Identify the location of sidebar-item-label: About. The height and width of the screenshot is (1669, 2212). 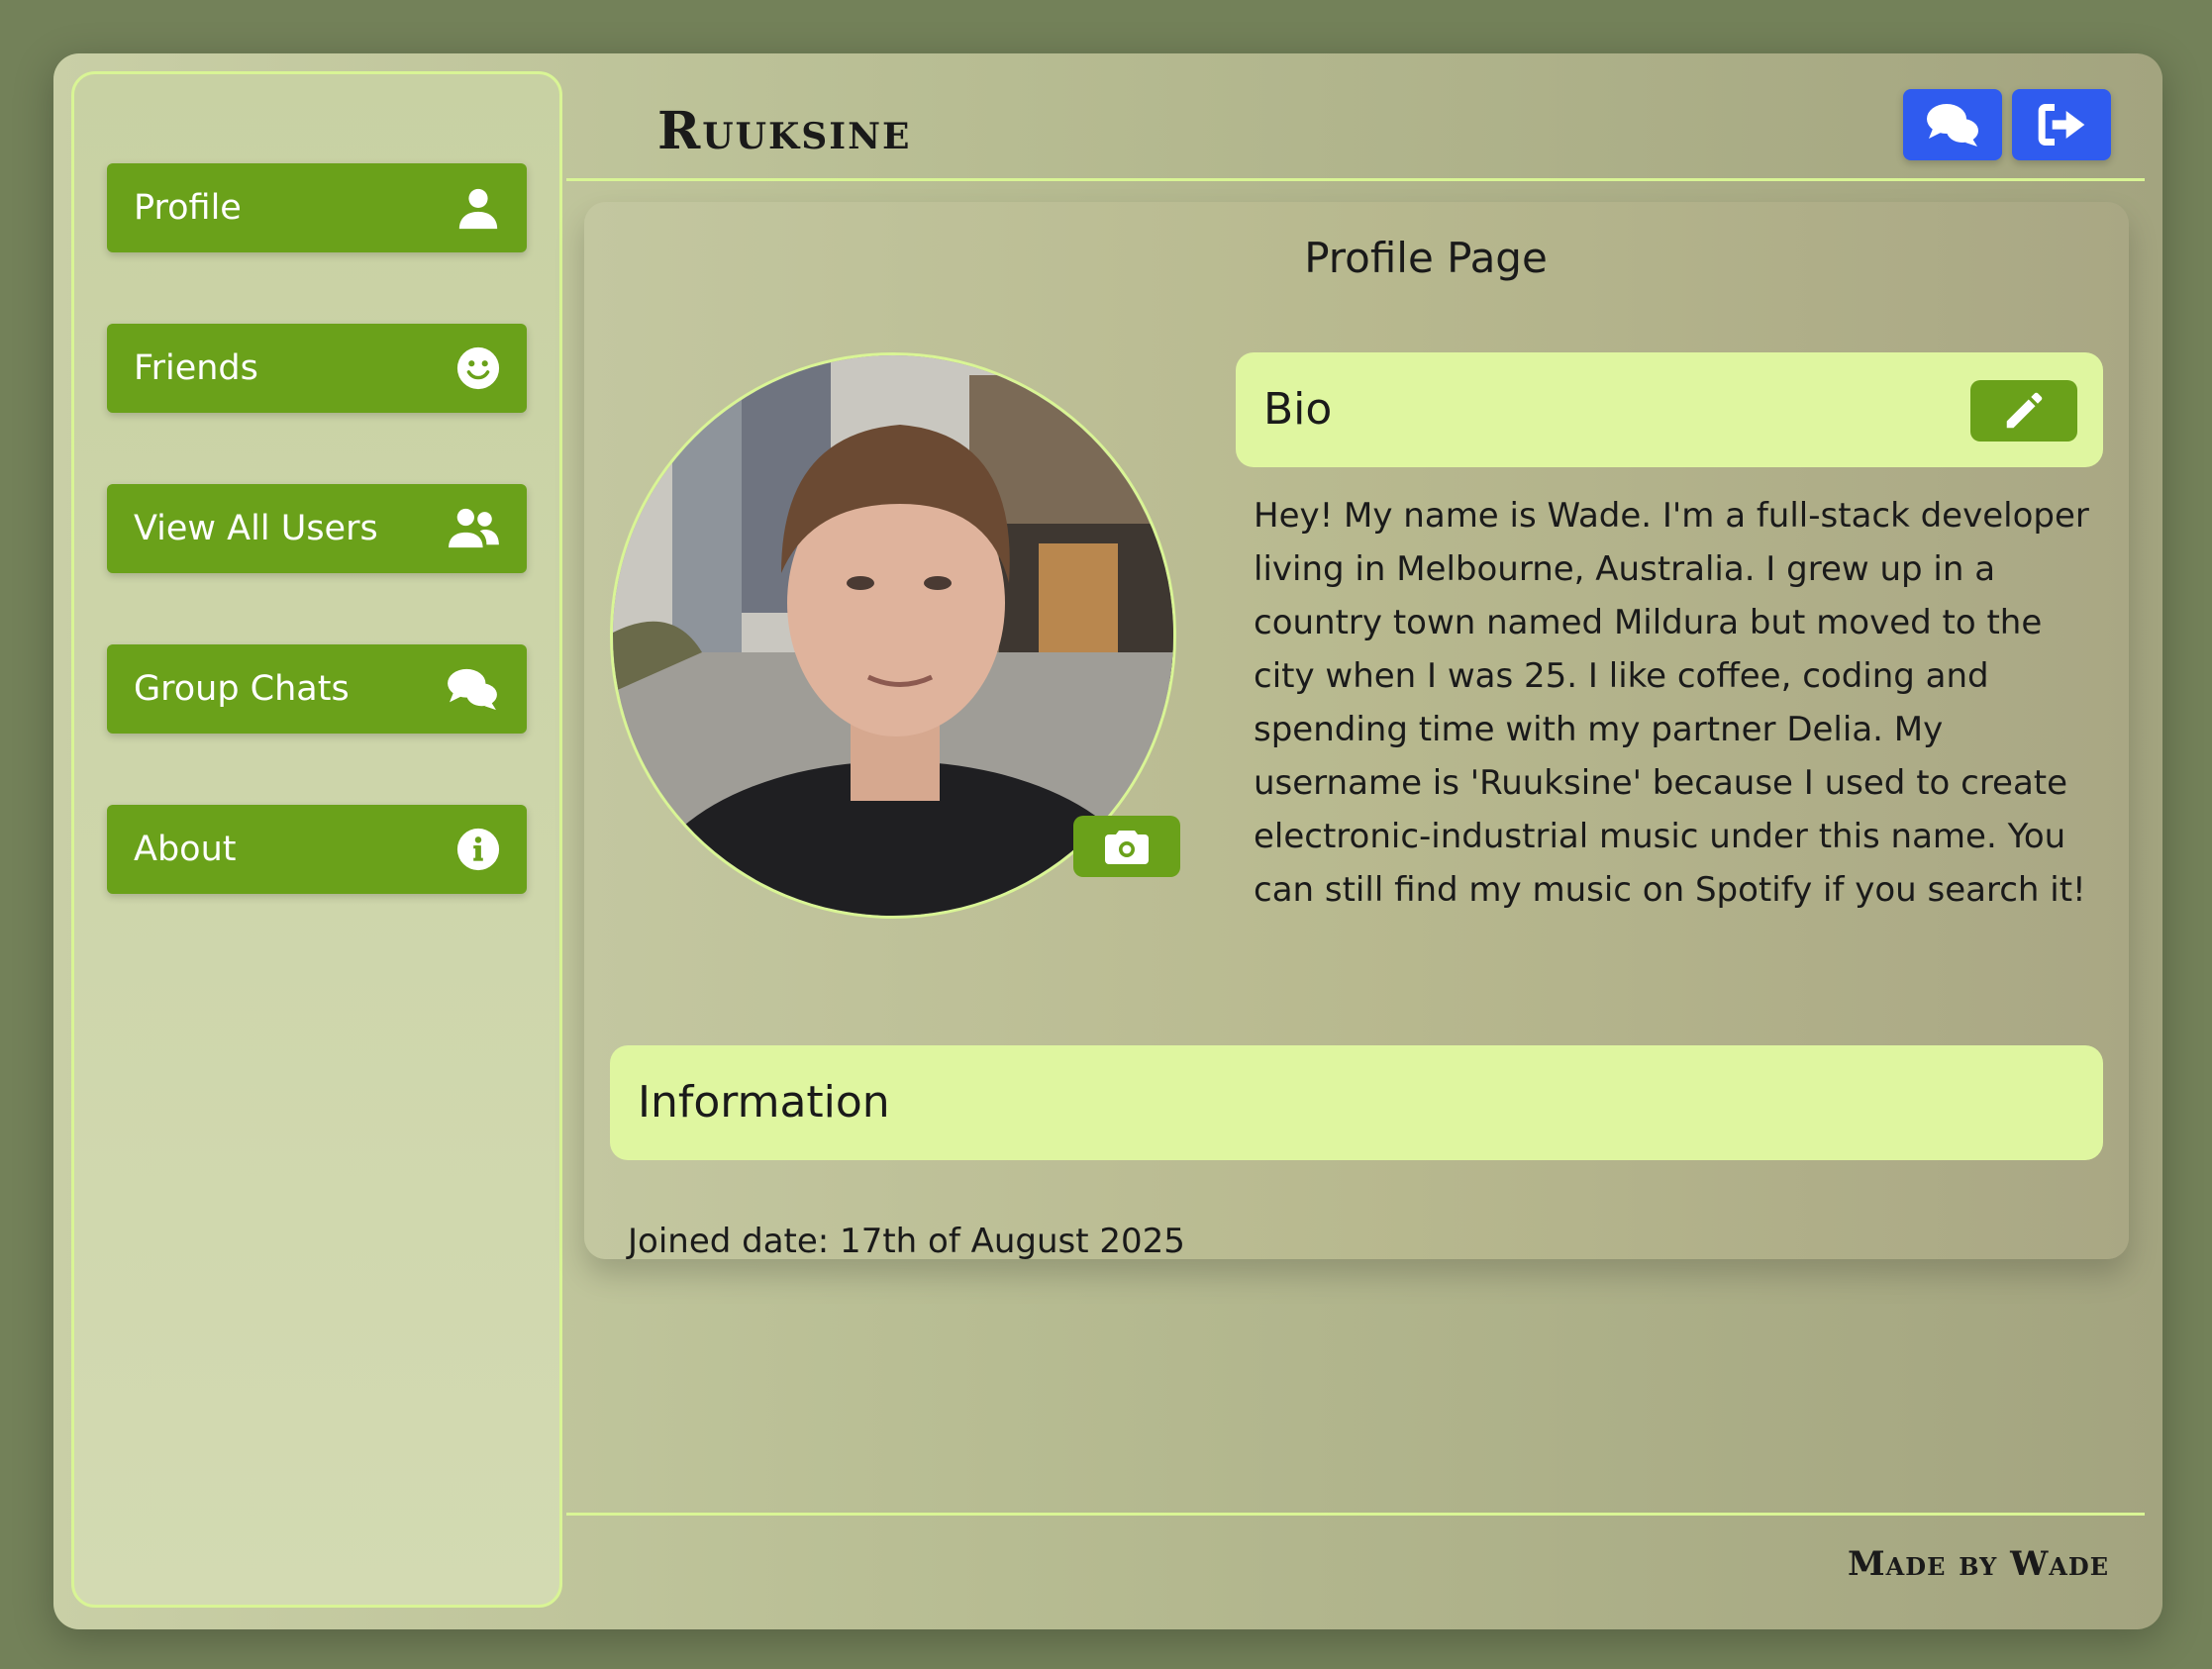
(185, 849).